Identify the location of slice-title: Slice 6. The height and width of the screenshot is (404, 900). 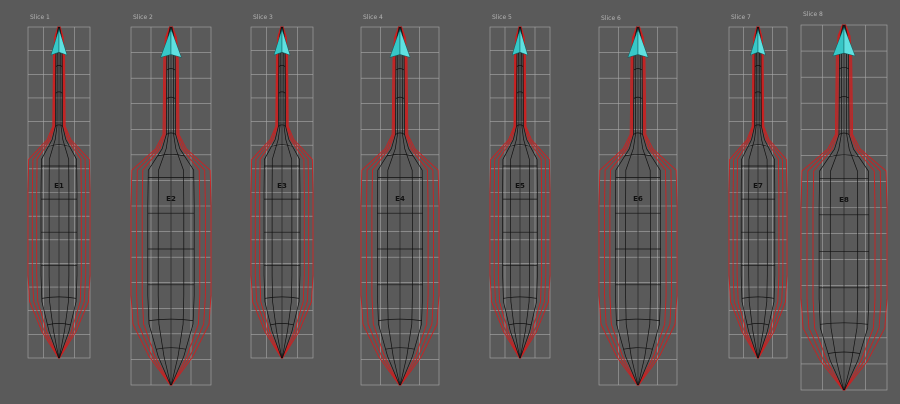
(611, 18).